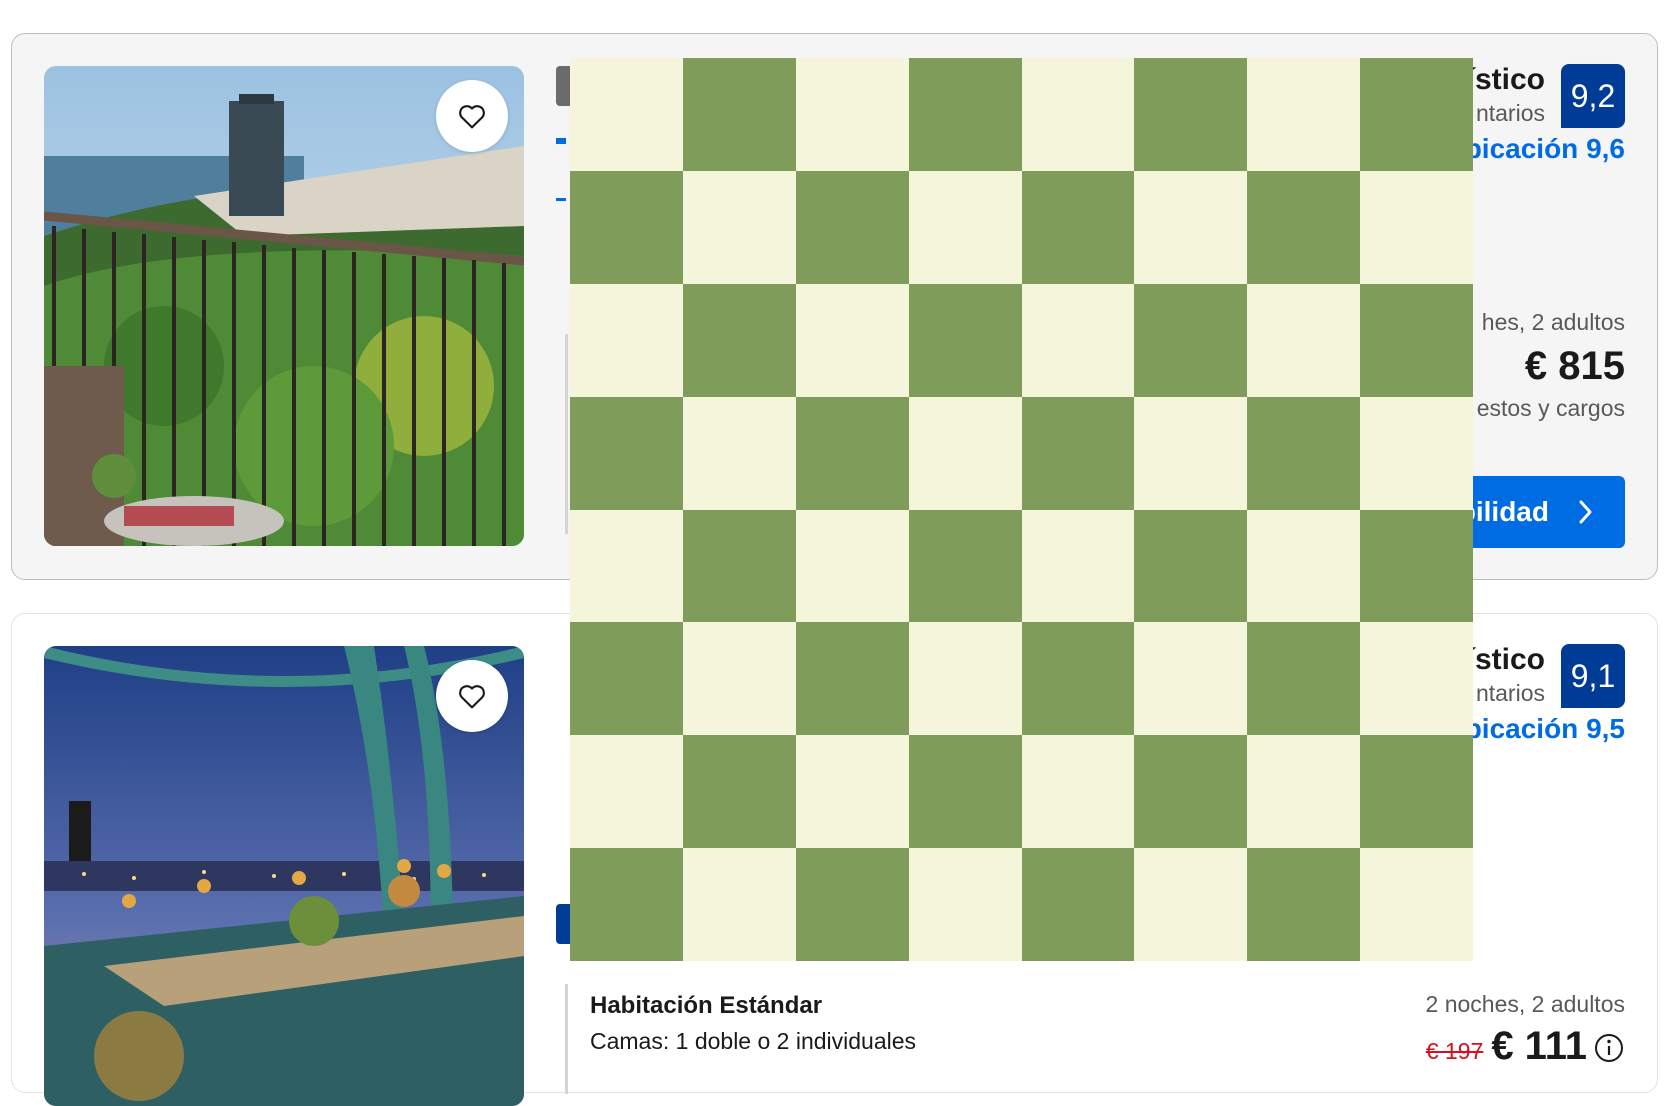 The image size is (1680, 1106). Describe the element at coordinates (1553, 322) in the screenshot. I see `stay-summary: hes, 2 adultos` at that location.